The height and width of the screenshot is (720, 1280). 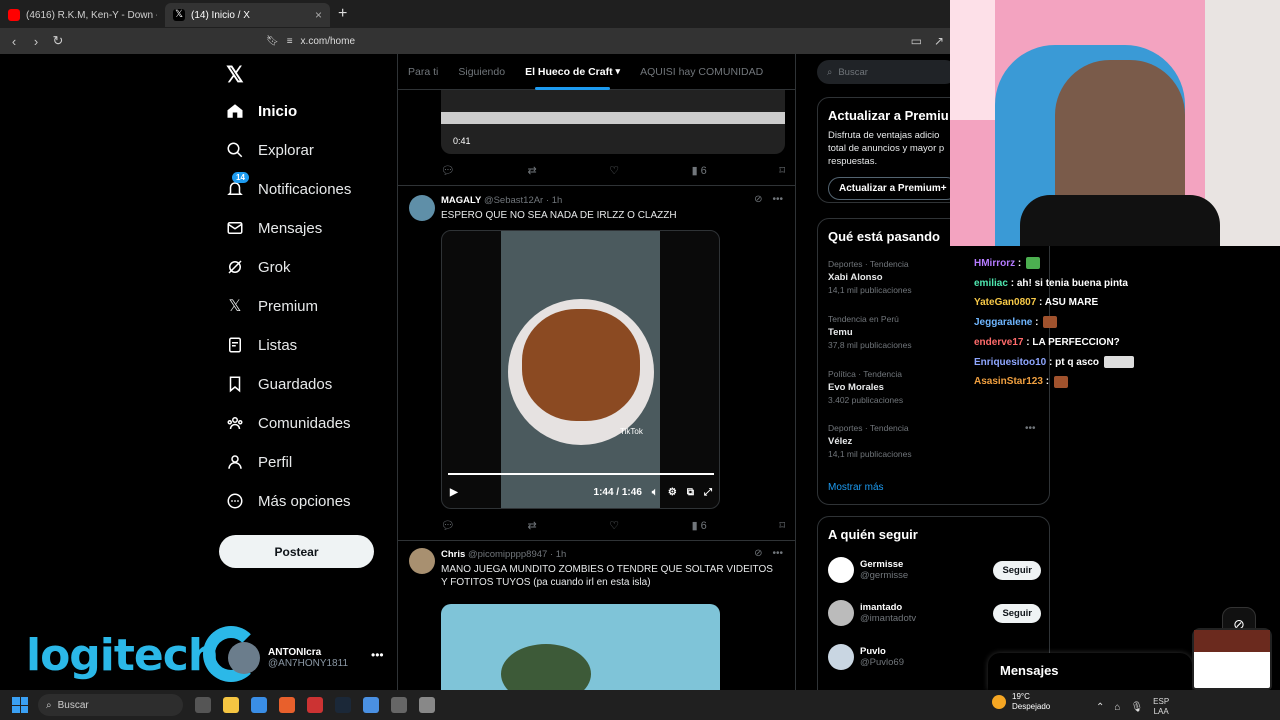 I want to click on reload-icon: ↻, so click(x=58, y=41).